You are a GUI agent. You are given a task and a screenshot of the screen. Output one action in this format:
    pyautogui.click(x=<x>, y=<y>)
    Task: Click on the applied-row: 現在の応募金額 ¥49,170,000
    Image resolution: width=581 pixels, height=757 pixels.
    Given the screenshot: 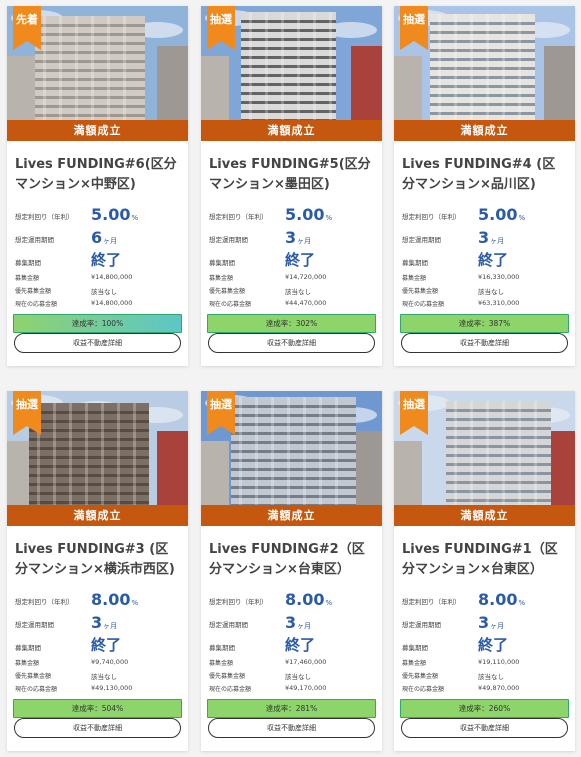 What is the action you would take?
    pyautogui.click(x=295, y=688)
    